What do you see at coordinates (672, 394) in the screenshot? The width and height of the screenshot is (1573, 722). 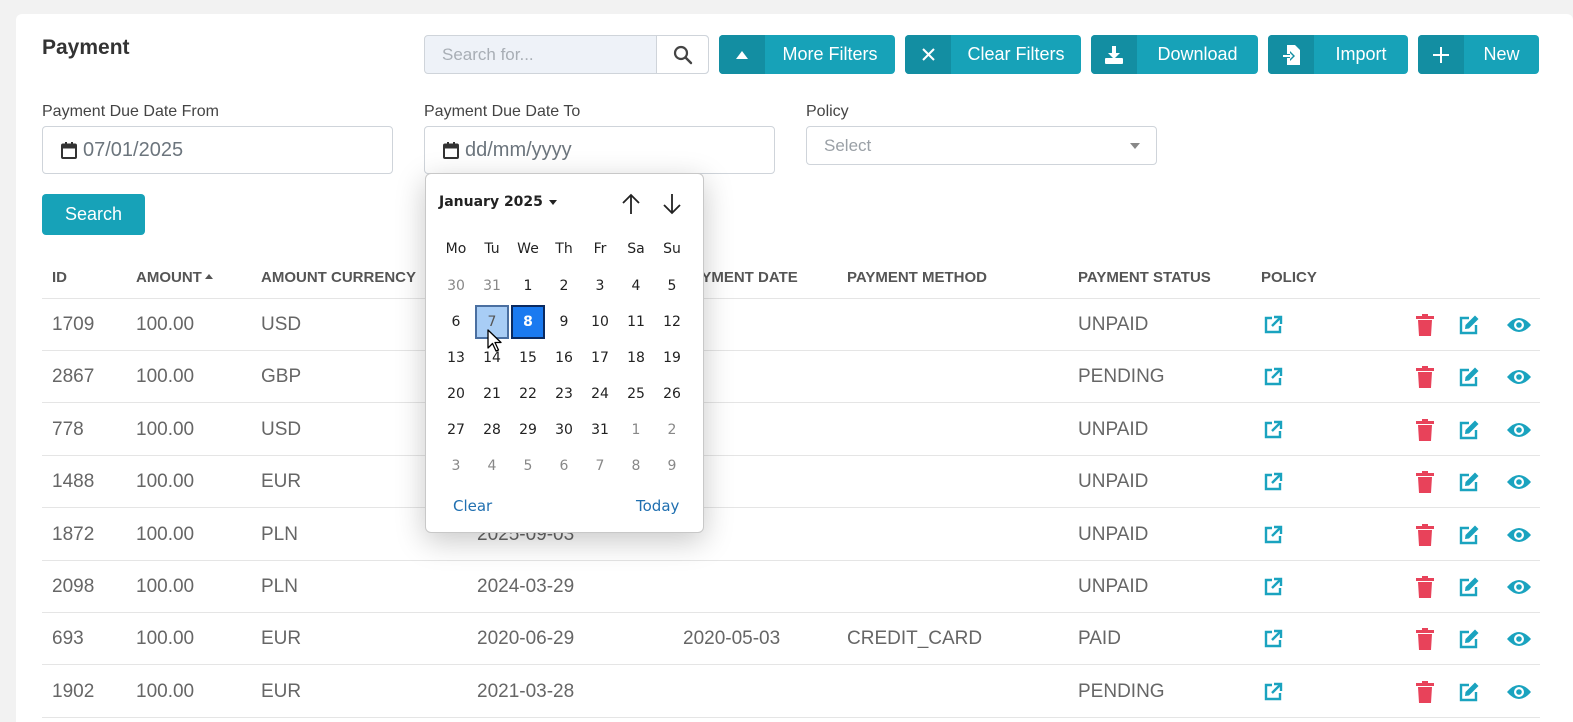 I see `calendar-day: 26` at bounding box center [672, 394].